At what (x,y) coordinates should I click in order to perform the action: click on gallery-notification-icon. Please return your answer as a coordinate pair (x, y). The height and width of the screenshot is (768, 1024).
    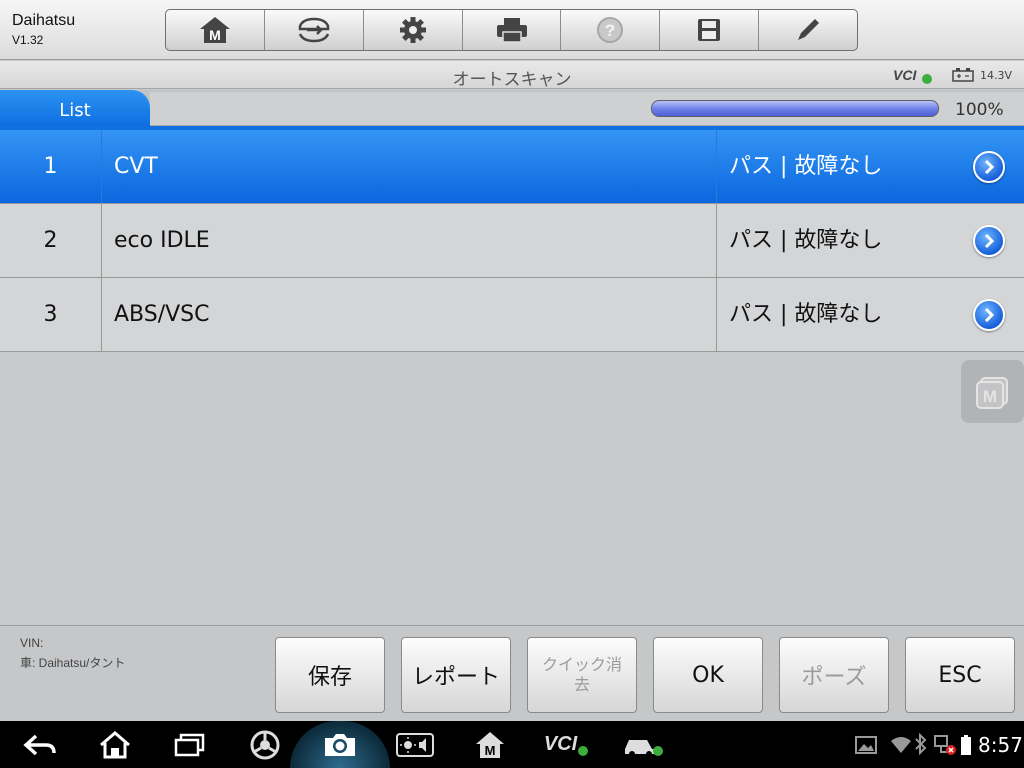
    Looking at the image, I should click on (866, 745).